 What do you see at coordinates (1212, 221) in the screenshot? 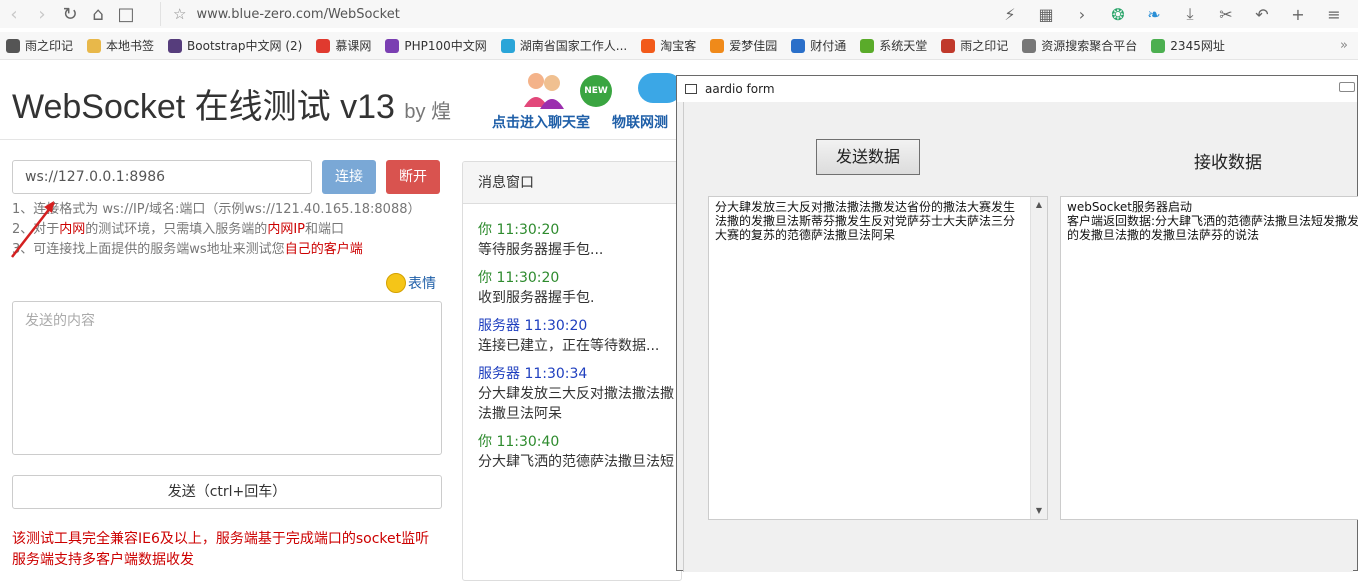
I see `receive-line-2: 客户端返回数据:分大肆飞洒的范德萨法撒旦法短发撒发` at bounding box center [1212, 221].